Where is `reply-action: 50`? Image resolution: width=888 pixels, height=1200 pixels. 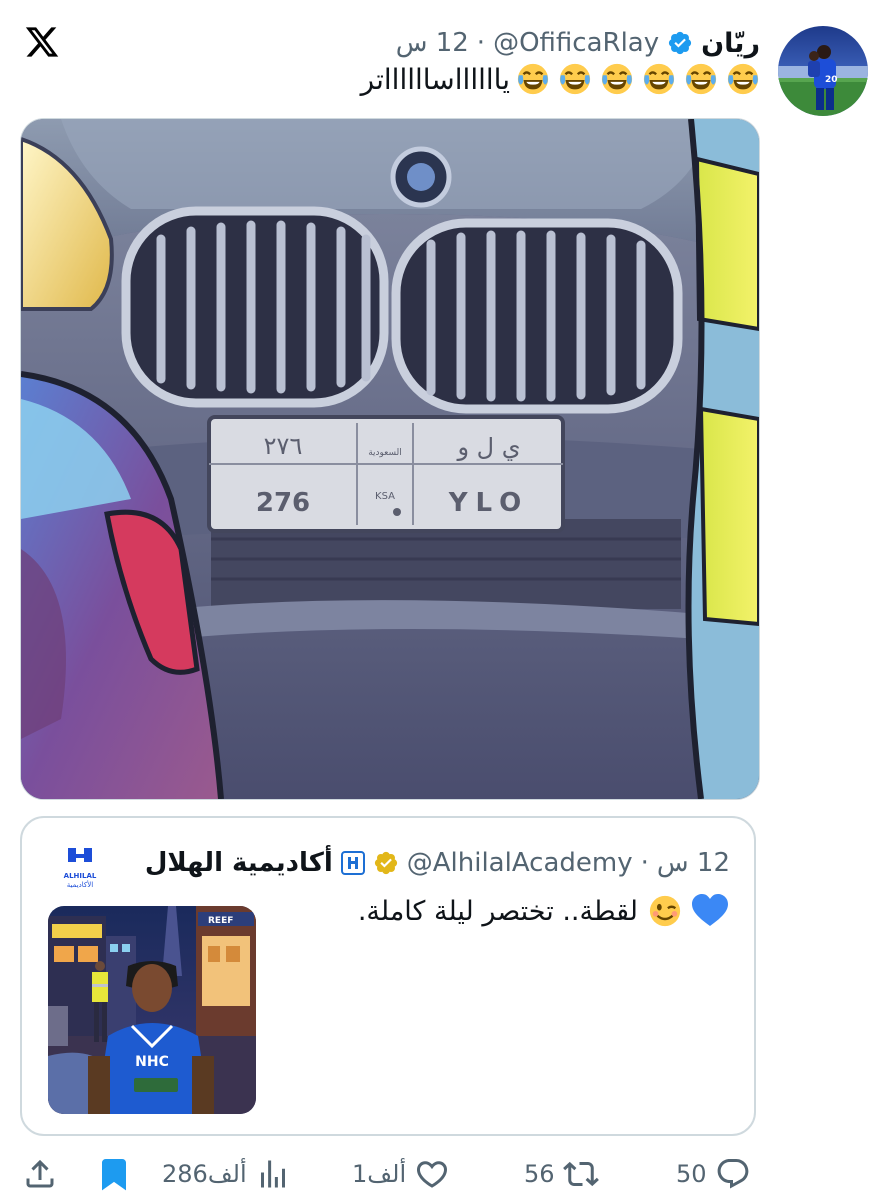
reply-action: 50 is located at coordinates (713, 1174).